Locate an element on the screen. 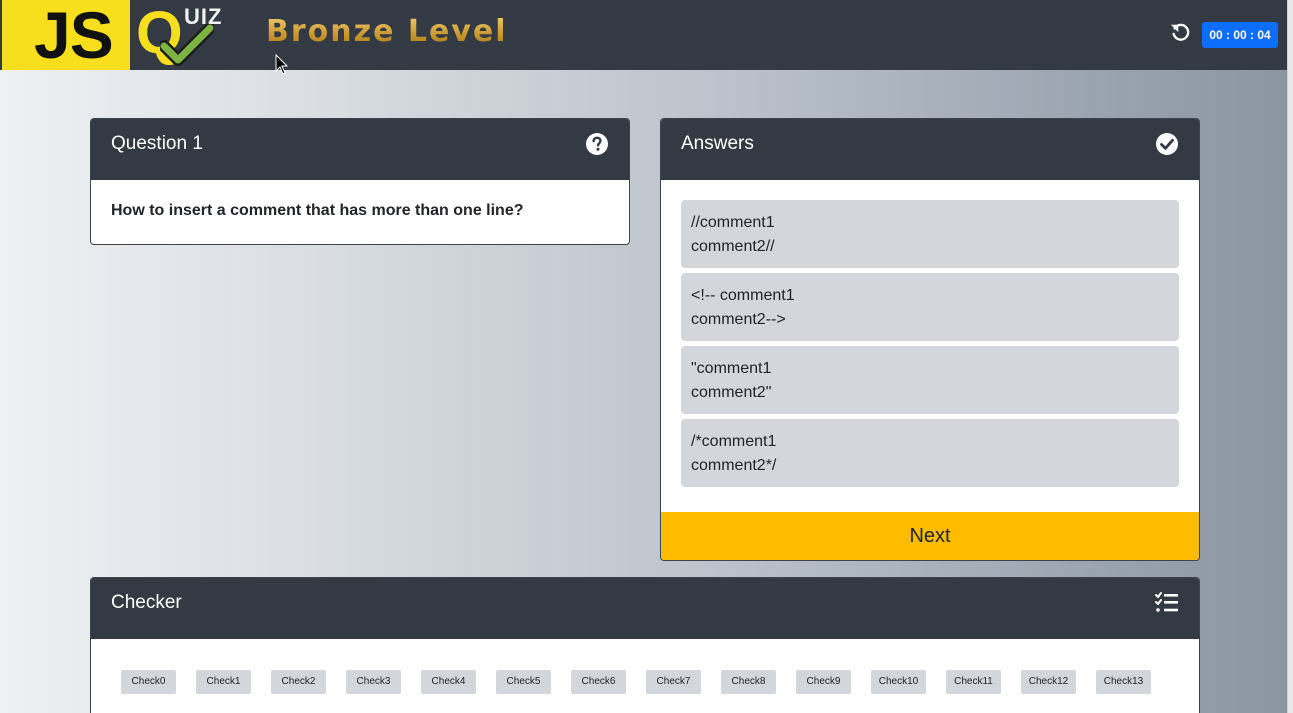  timer-badge: 00 : 00 : 04 is located at coordinates (1240, 35).